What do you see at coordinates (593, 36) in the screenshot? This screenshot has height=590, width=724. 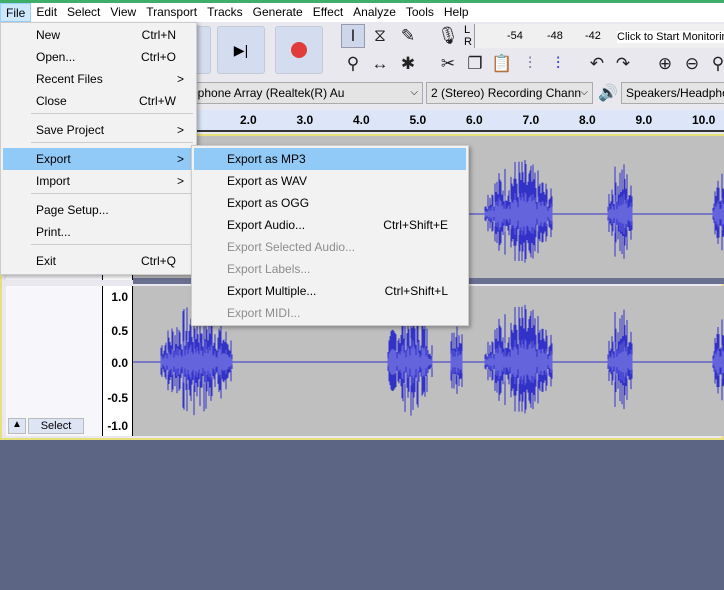 I see `meter-tick: -42` at bounding box center [593, 36].